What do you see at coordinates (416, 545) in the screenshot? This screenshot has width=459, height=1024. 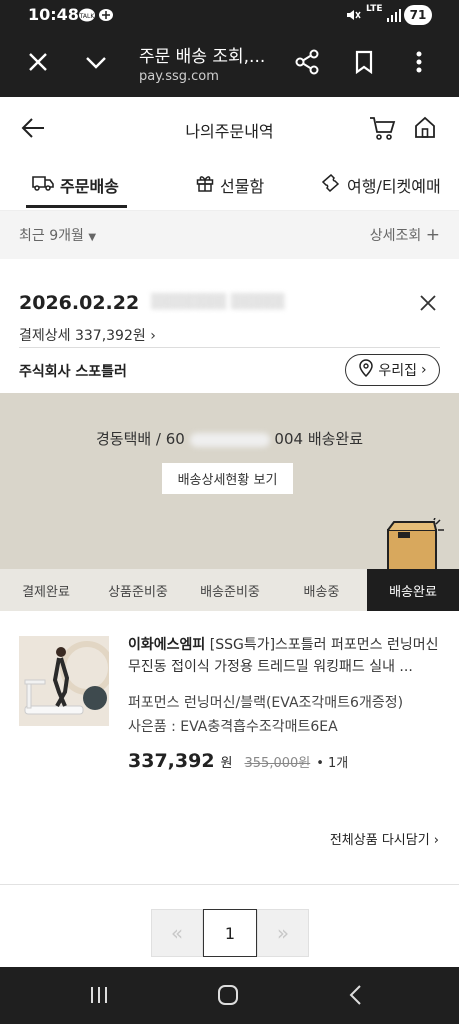 I see `package-box-icon` at bounding box center [416, 545].